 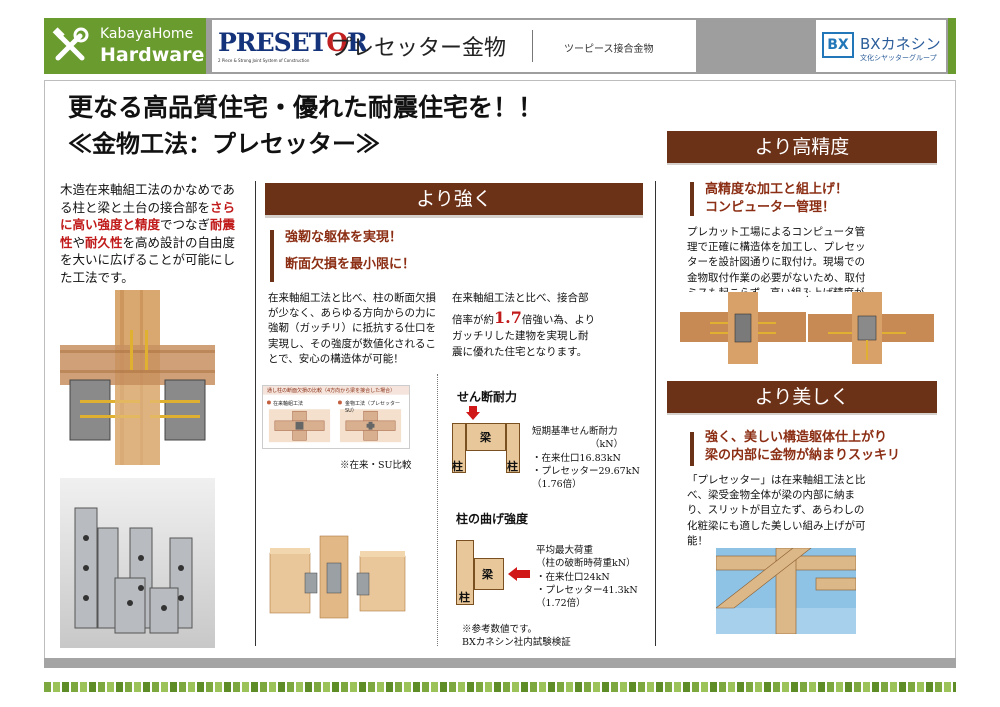 What do you see at coordinates (692, 199) in the screenshot?
I see `precision-catch-bar` at bounding box center [692, 199].